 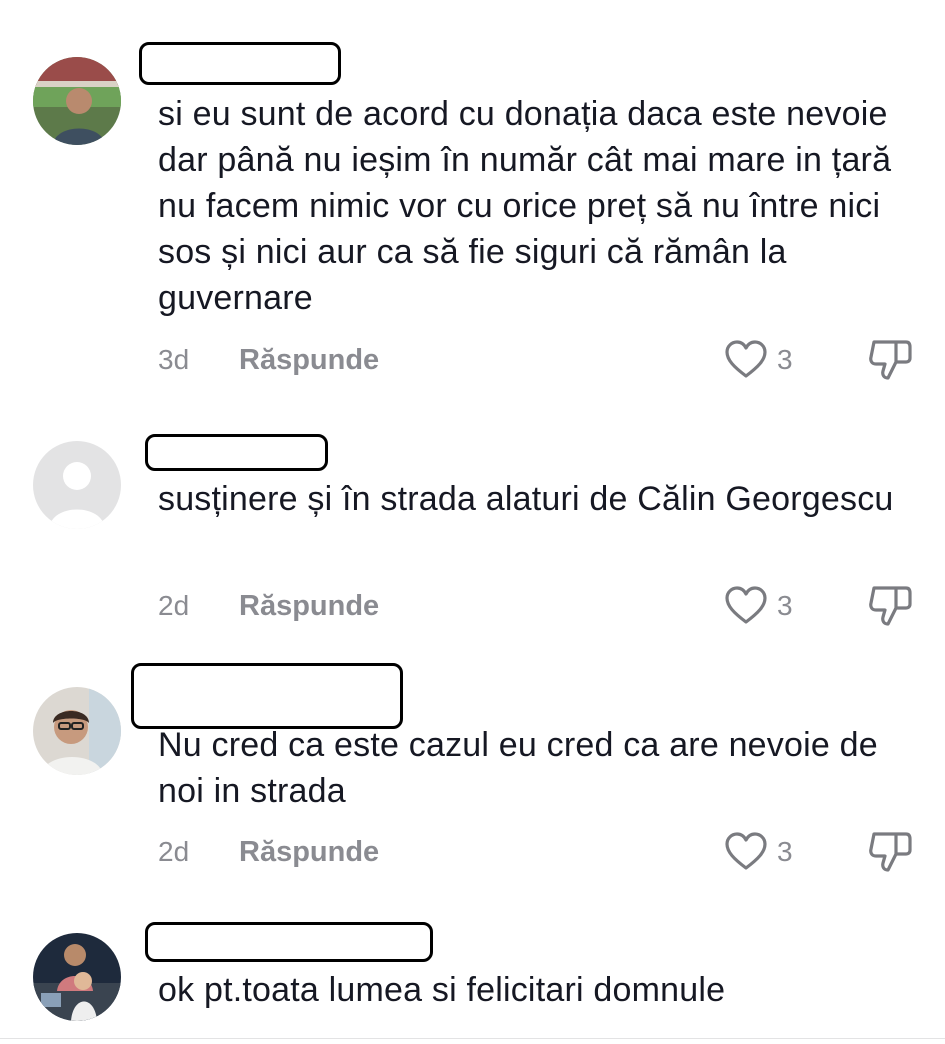 What do you see at coordinates (538, 360) in the screenshot?
I see `comment-actions: 3d Răspunde 3` at bounding box center [538, 360].